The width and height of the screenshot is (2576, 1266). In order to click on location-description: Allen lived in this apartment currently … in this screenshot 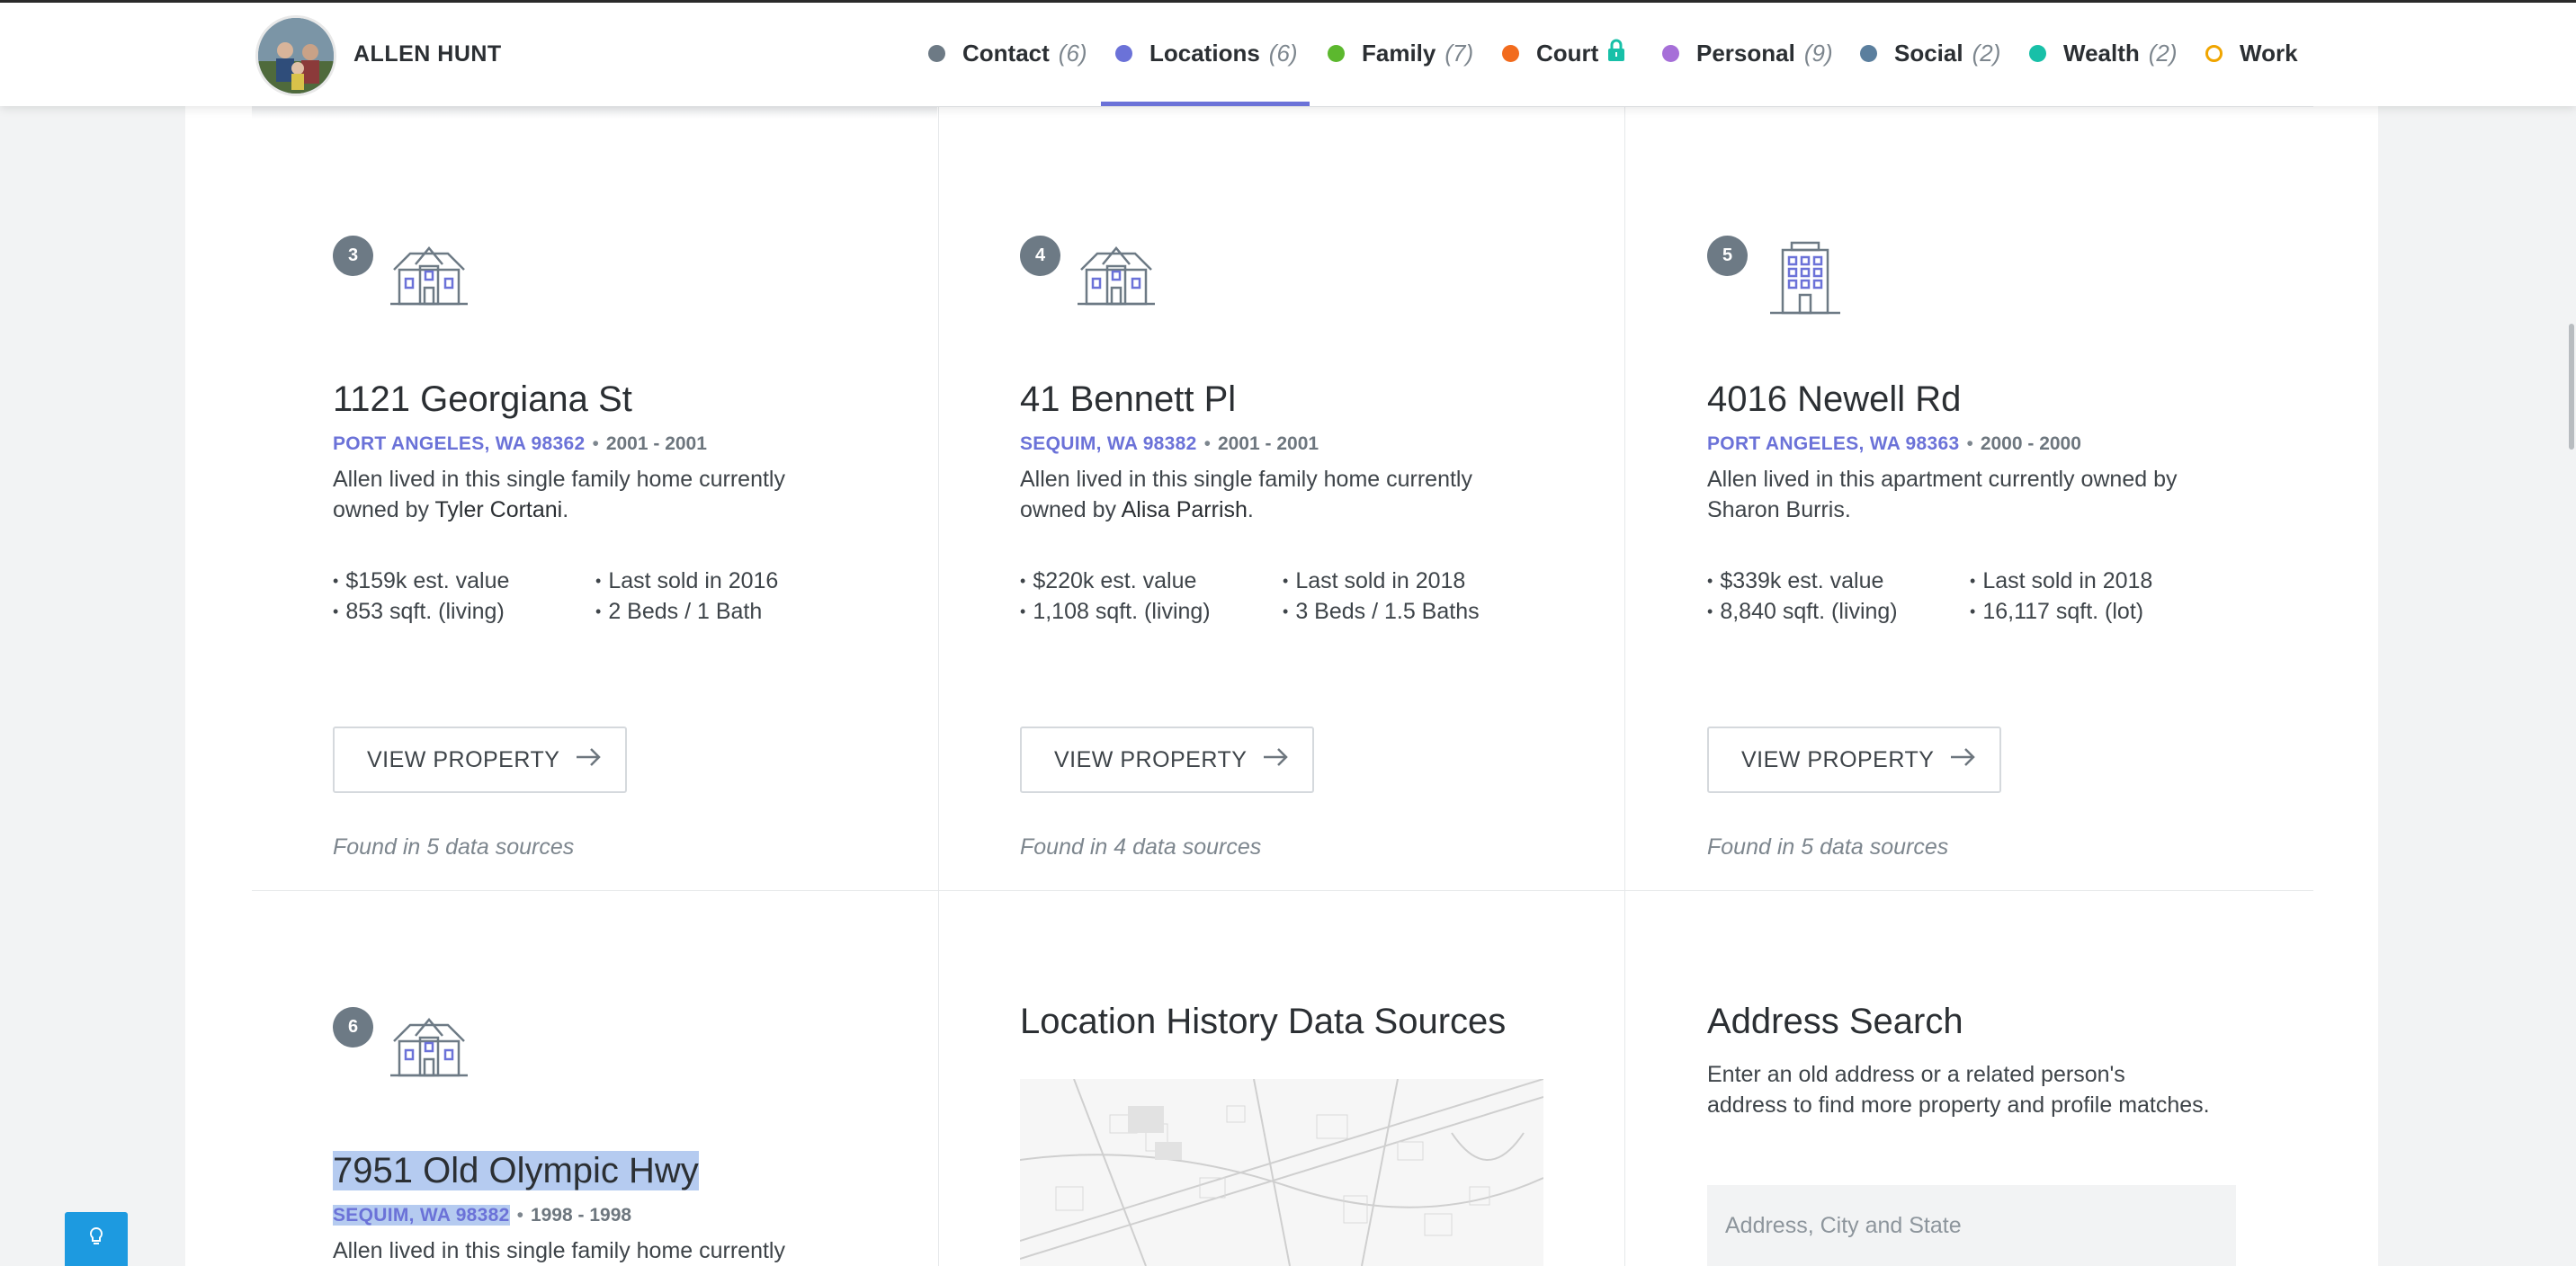, I will do `click(1959, 494)`.